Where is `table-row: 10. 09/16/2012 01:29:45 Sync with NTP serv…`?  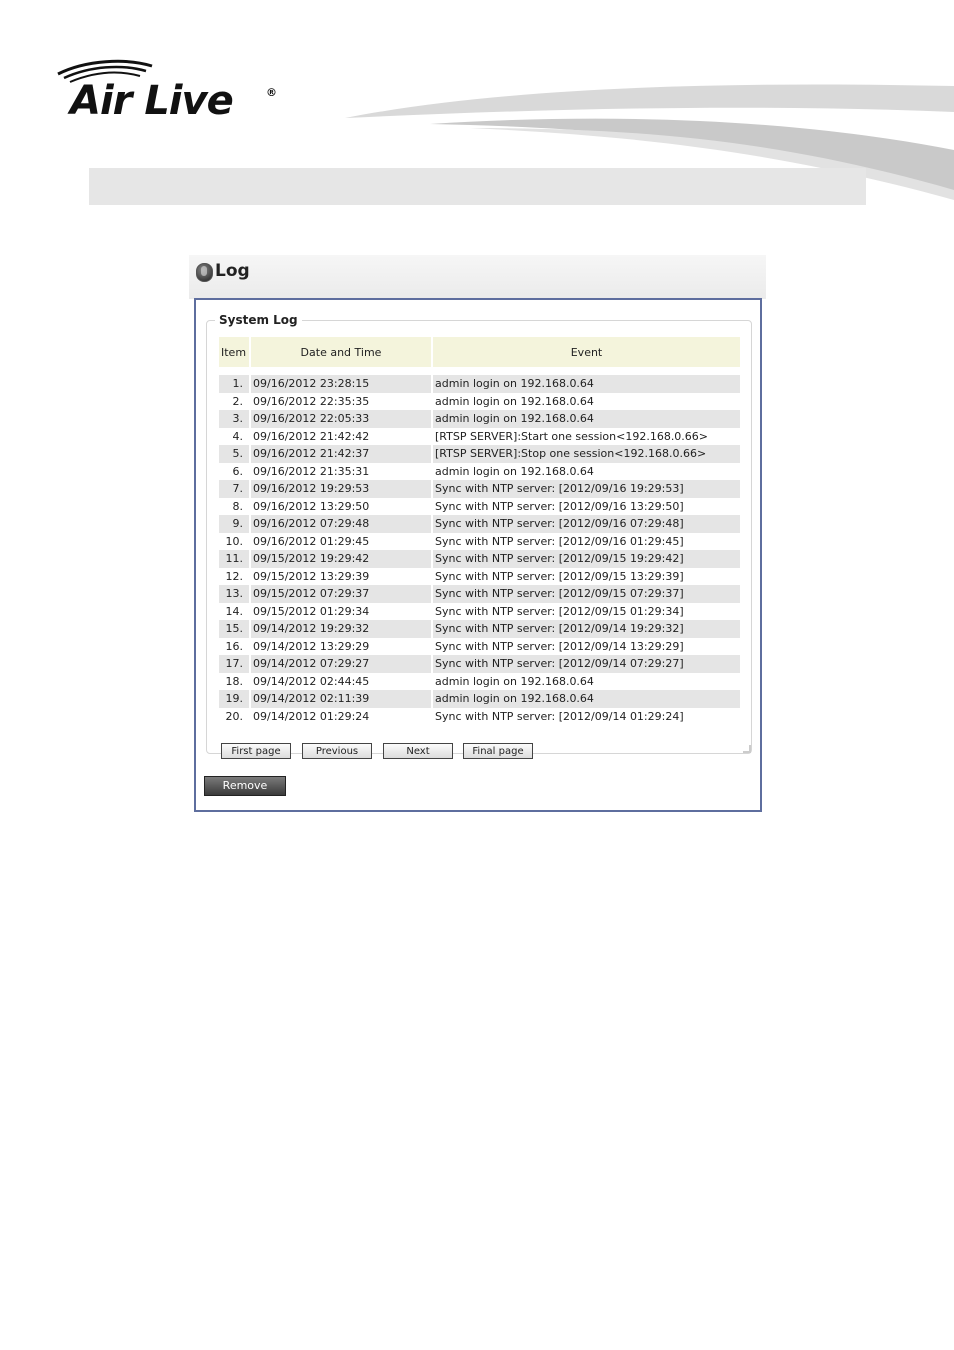
table-row: 10. 09/16/2012 01:29:45 Sync with NTP serv… is located at coordinates (479, 542).